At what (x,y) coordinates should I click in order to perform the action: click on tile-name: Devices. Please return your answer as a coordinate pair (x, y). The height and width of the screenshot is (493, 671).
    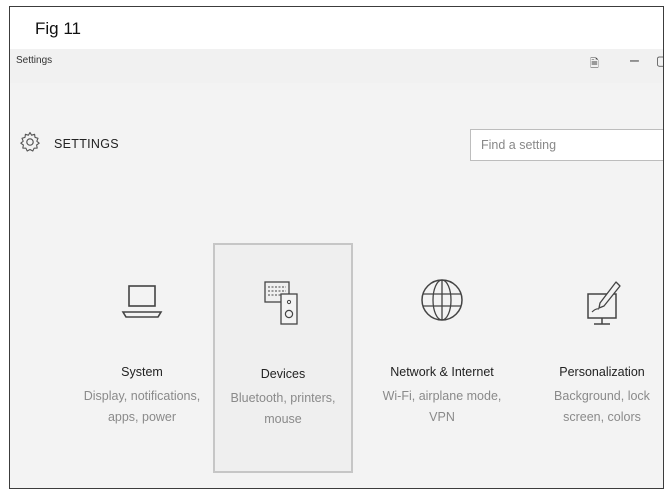
    Looking at the image, I should click on (283, 374).